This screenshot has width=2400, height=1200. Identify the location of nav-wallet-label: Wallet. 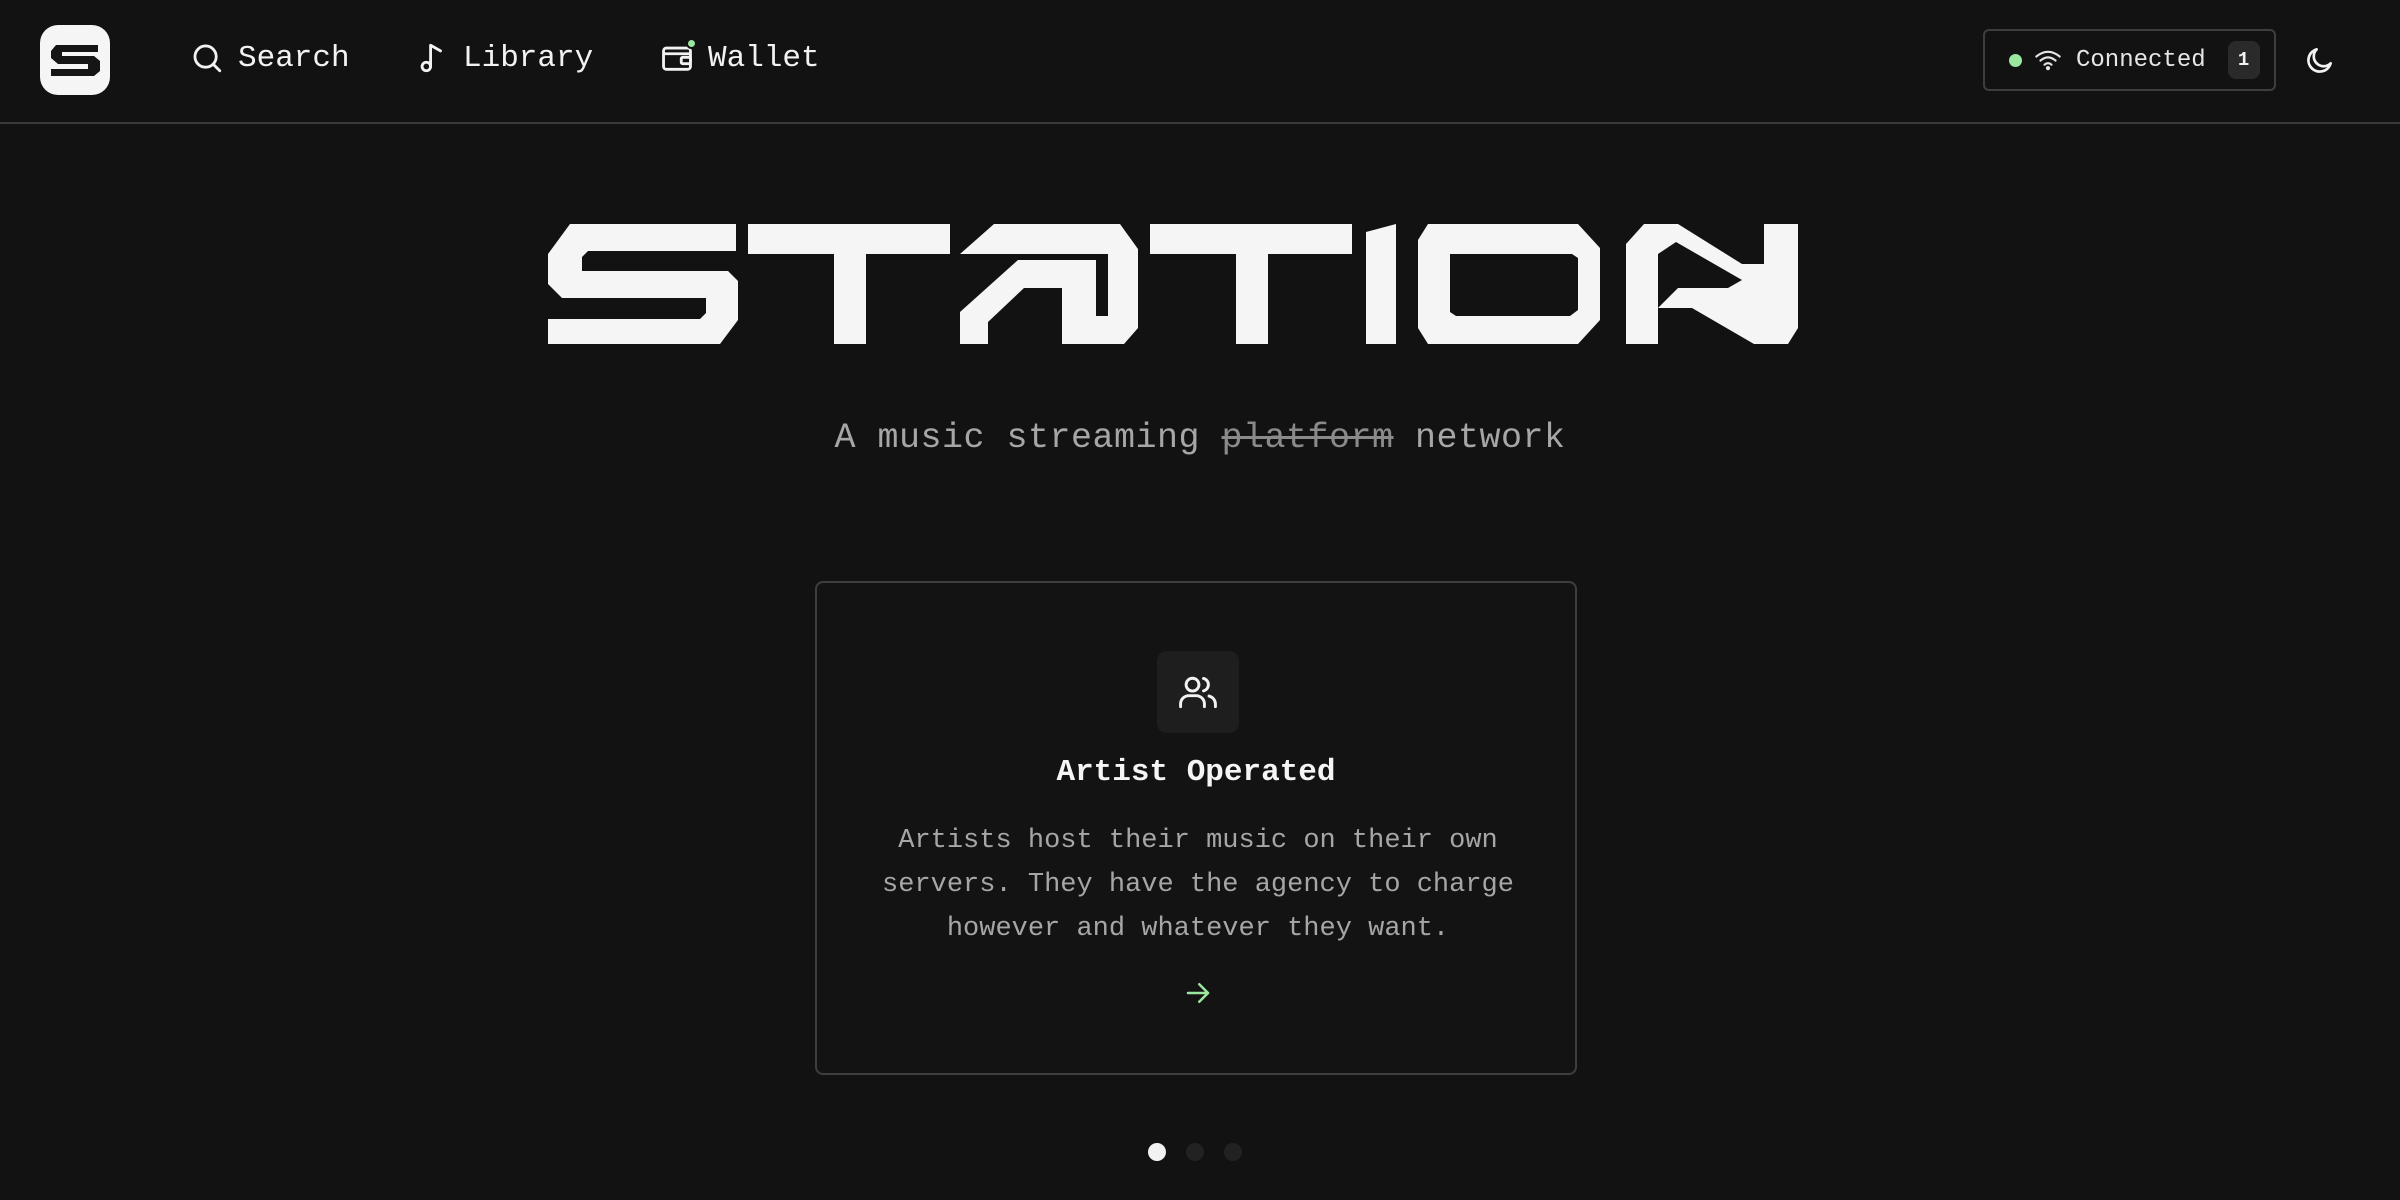
(764, 58).